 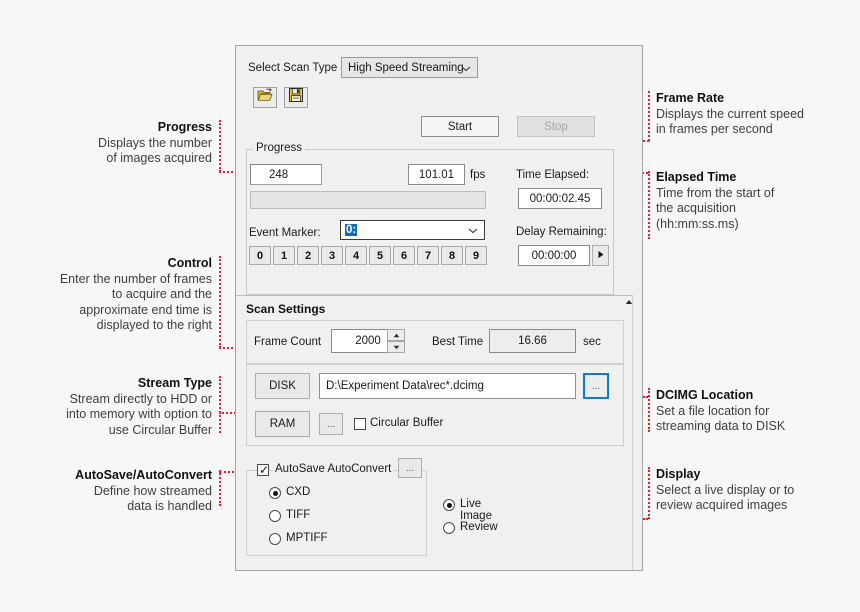 What do you see at coordinates (592, 342) in the screenshot?
I see `best-time-unit-label: sec` at bounding box center [592, 342].